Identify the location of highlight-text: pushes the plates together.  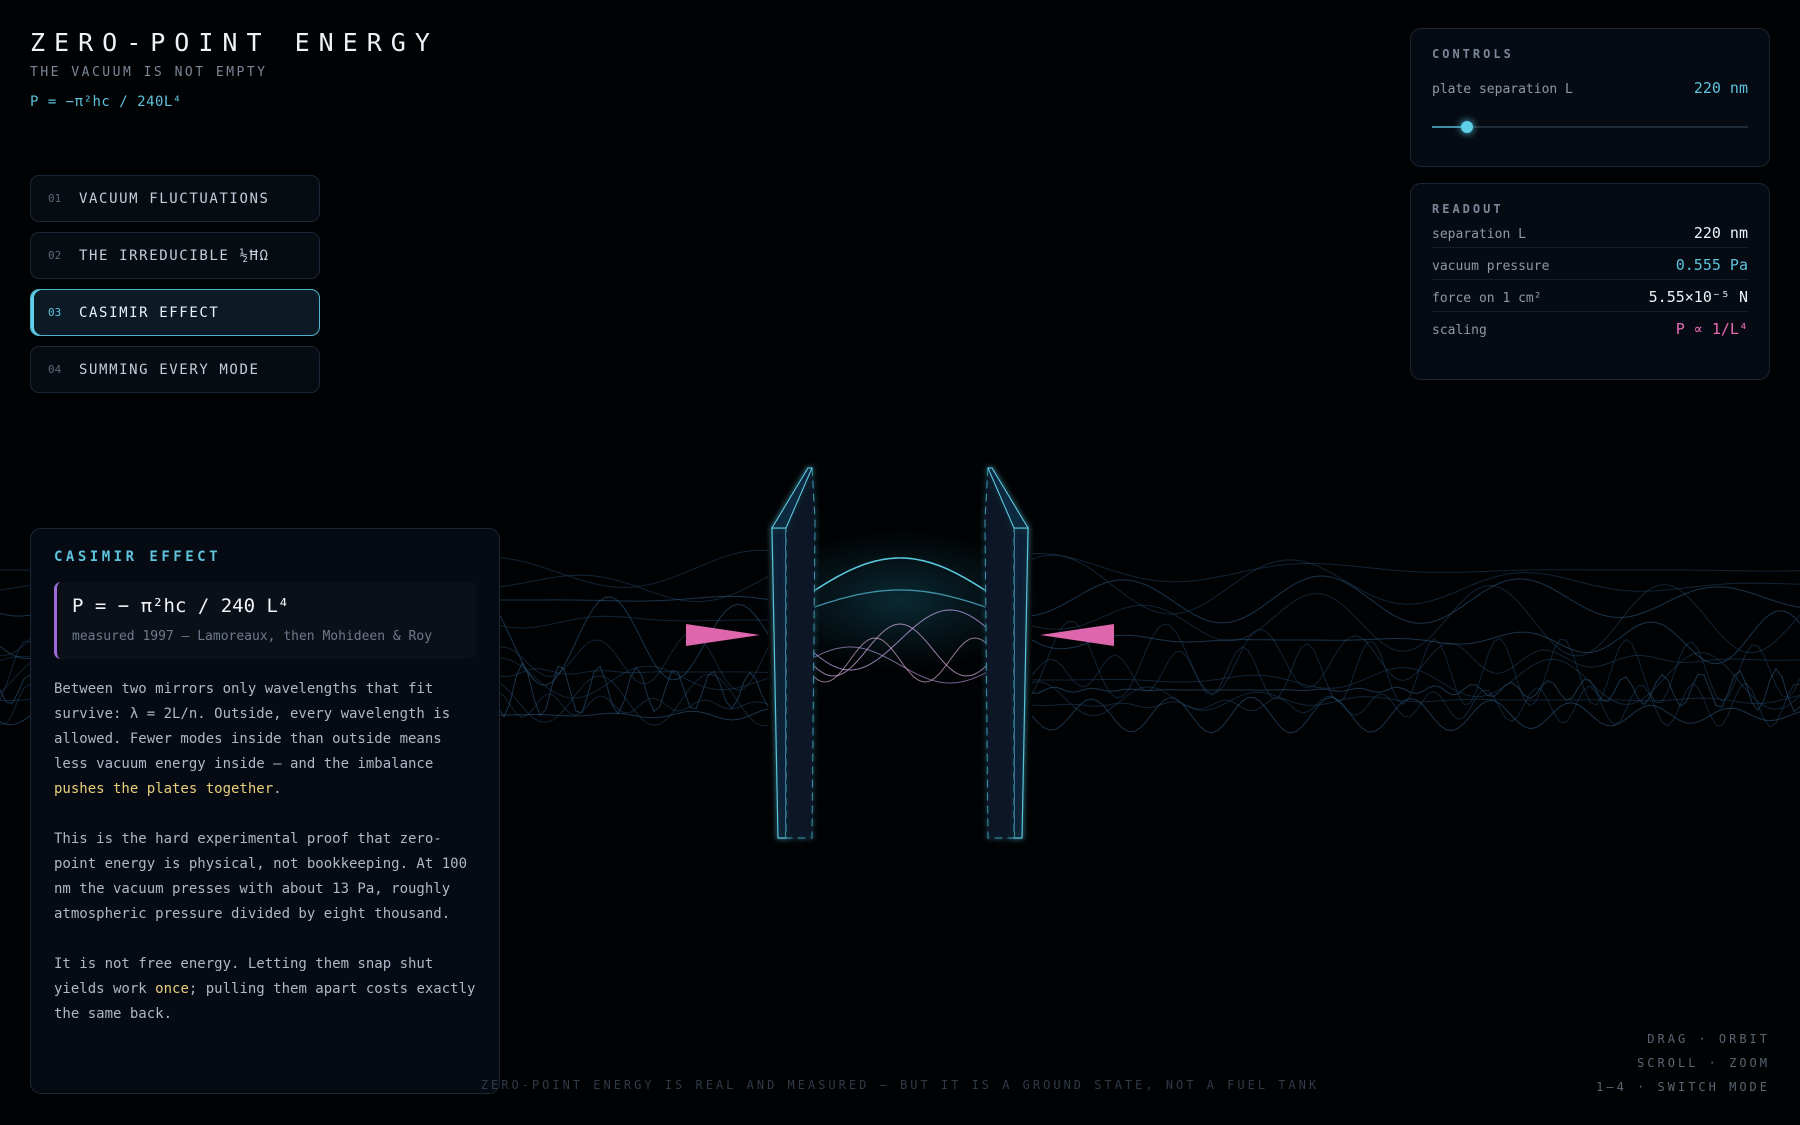
(164, 789).